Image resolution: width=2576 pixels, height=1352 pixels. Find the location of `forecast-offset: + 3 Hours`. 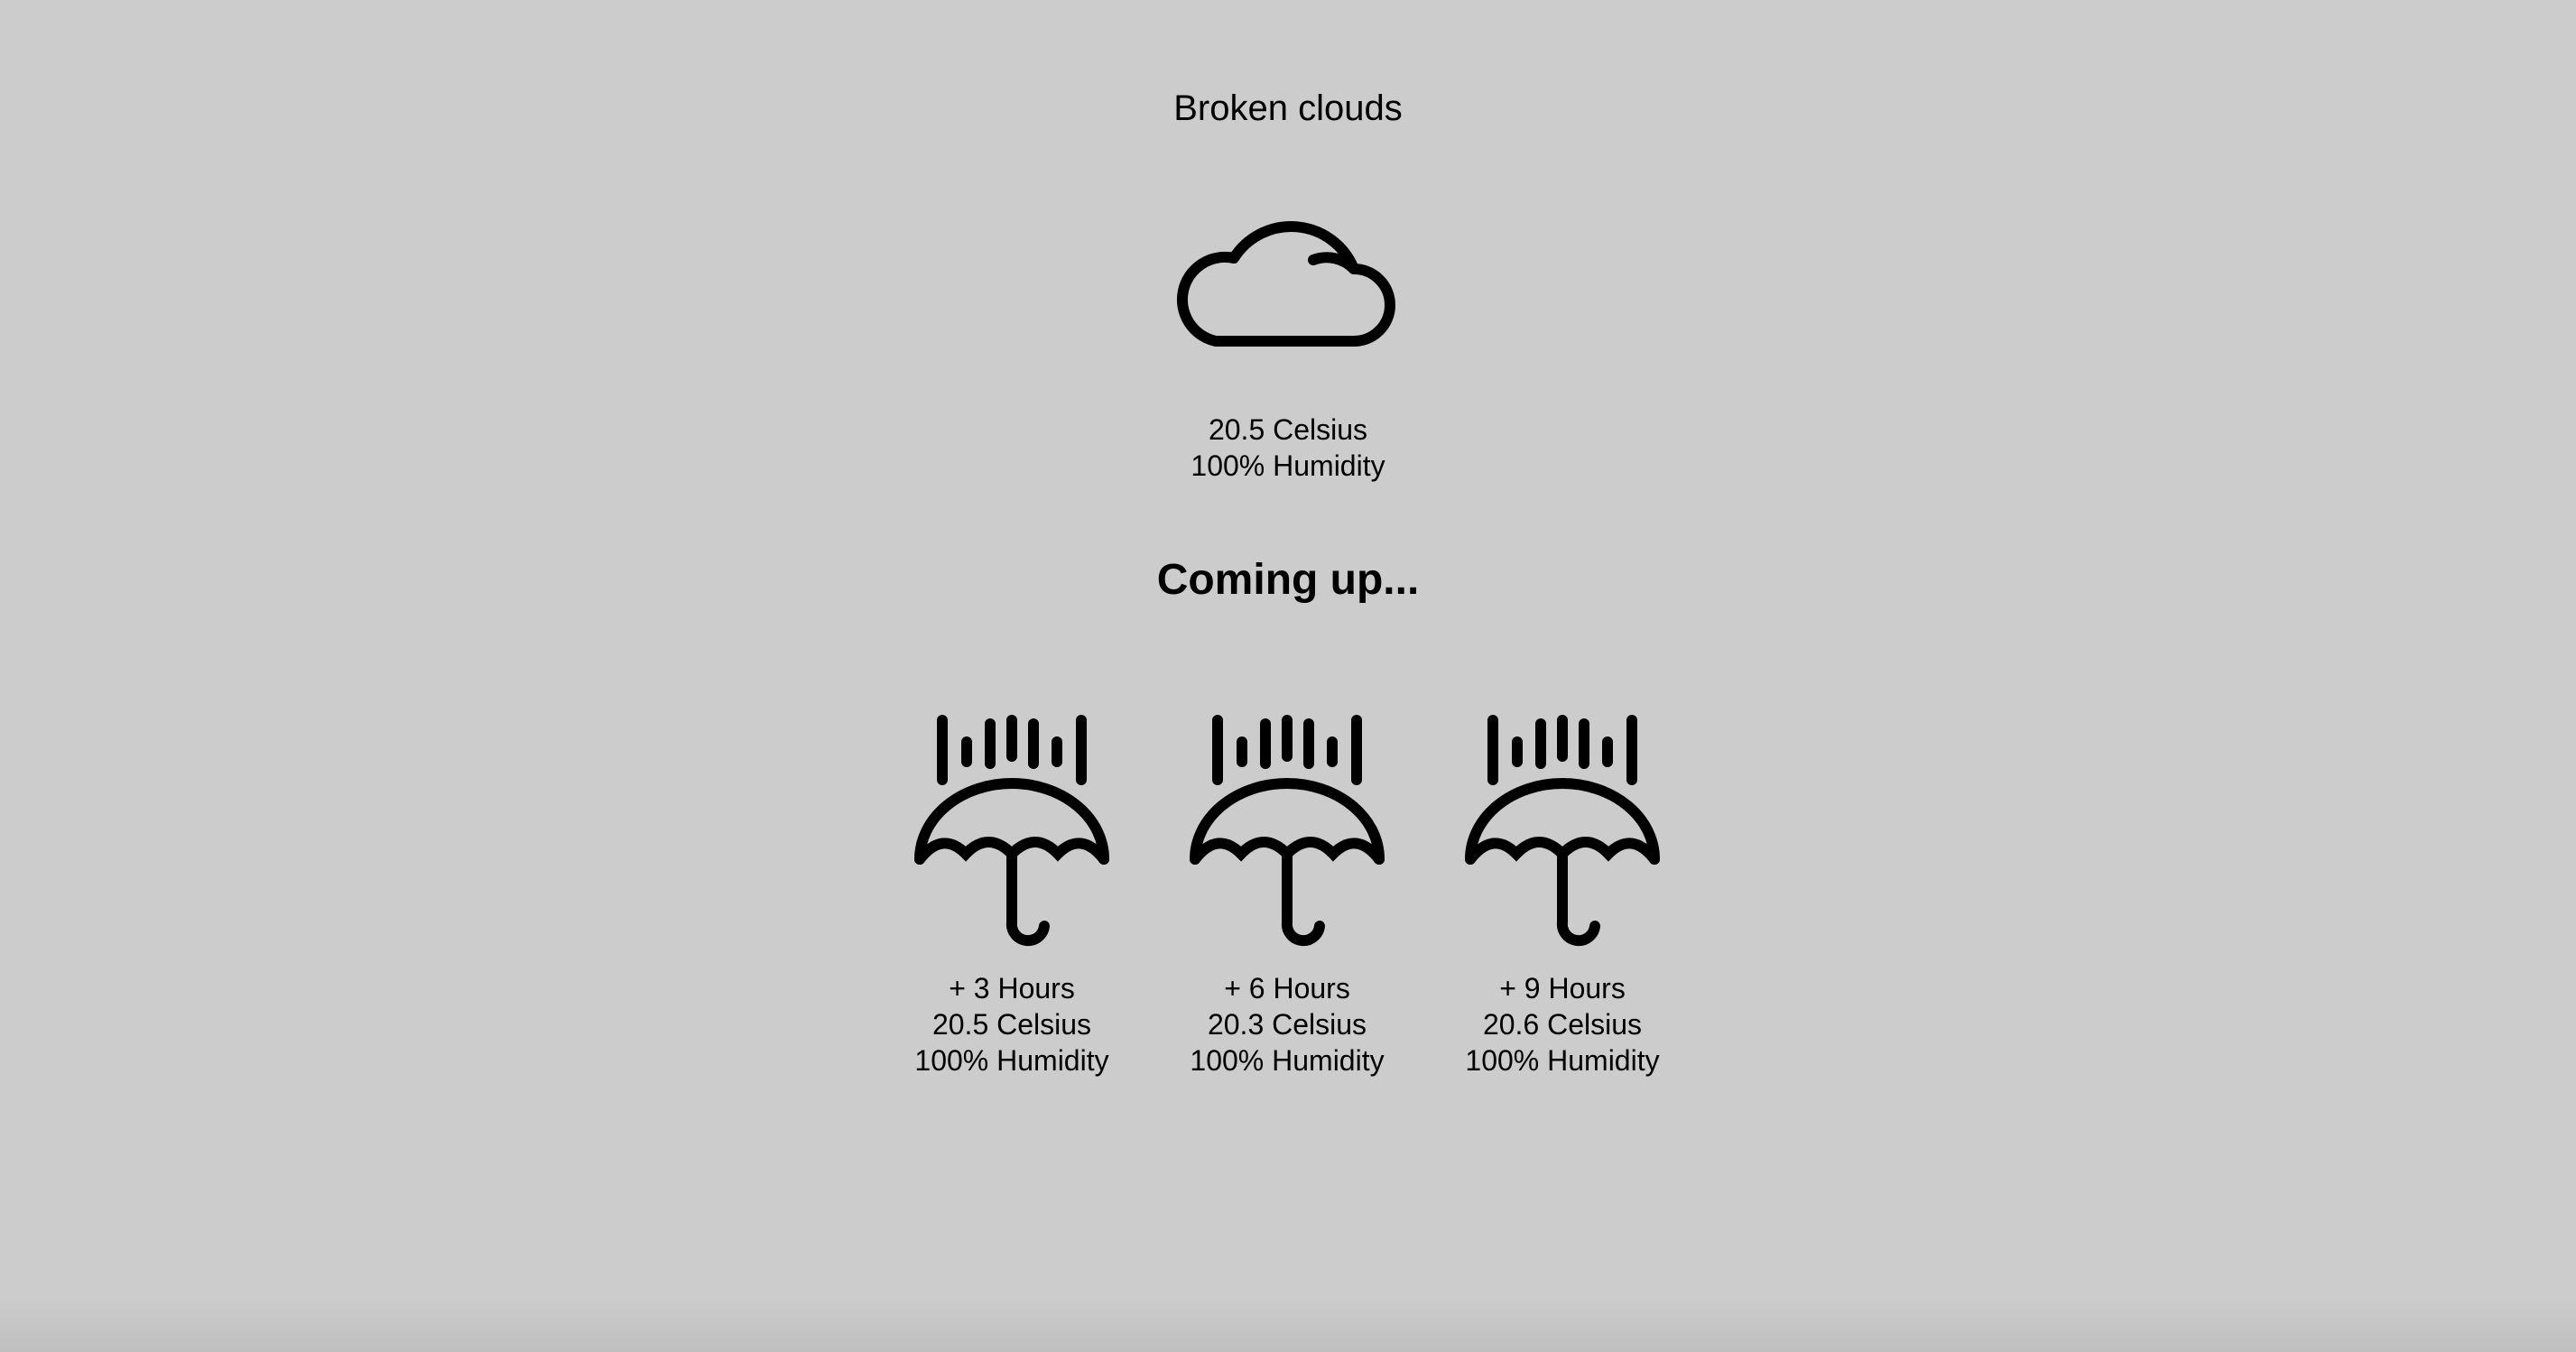

forecast-offset: + 3 Hours is located at coordinates (1012, 988).